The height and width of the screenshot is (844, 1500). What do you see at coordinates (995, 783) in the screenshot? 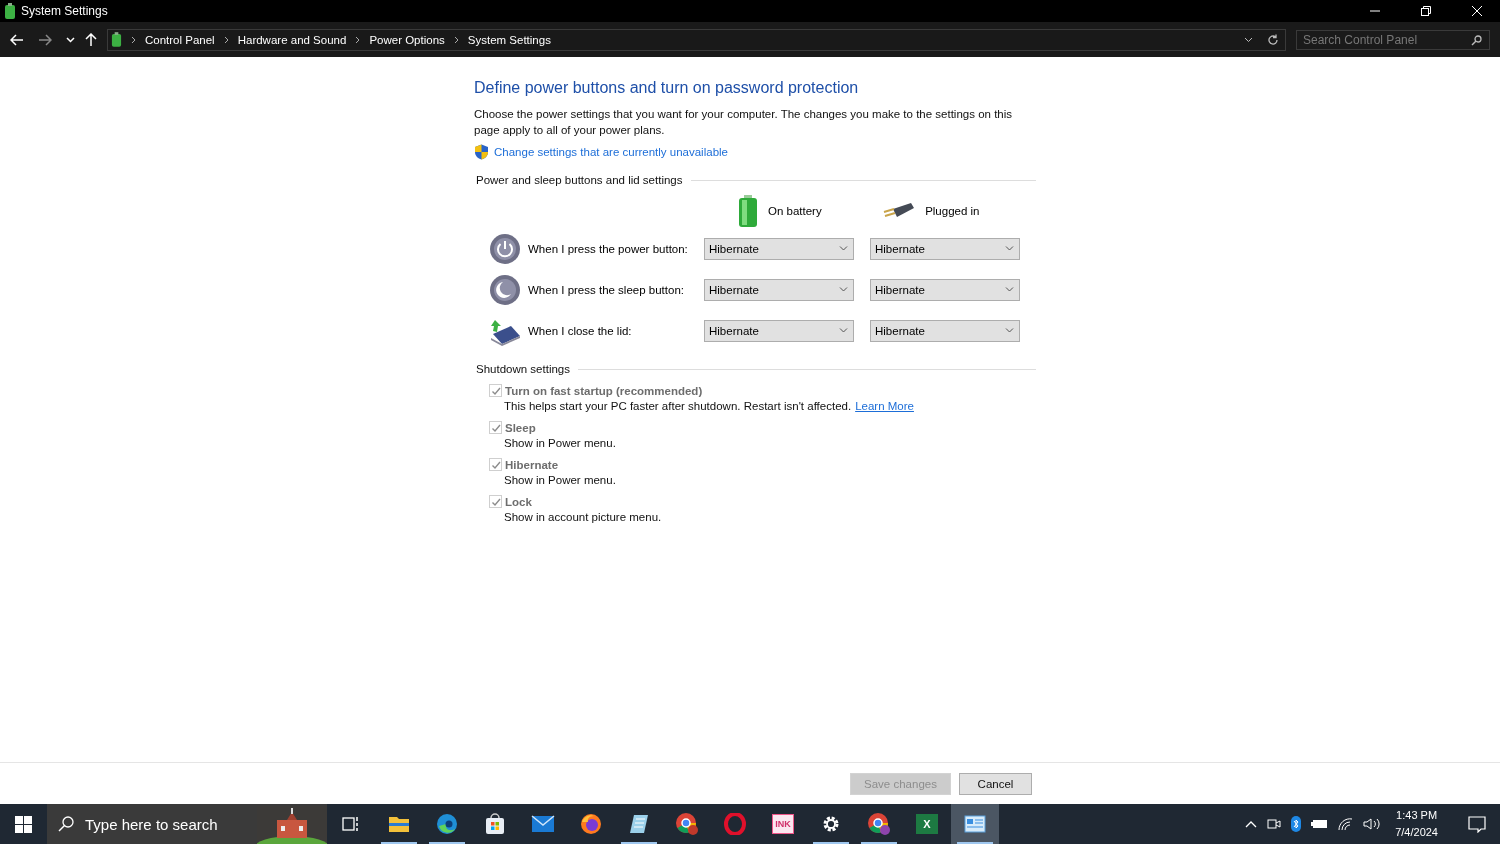
I see `cancel-button: Cancel` at bounding box center [995, 783].